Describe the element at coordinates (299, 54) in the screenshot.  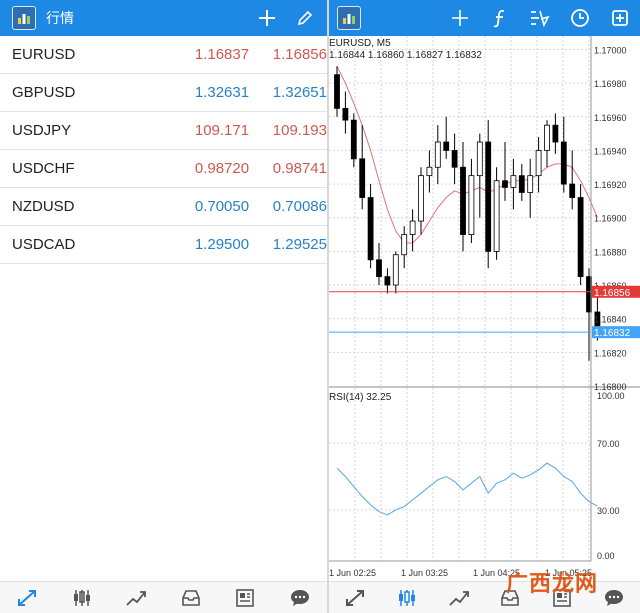
I see `ask-price: 1.16856` at that location.